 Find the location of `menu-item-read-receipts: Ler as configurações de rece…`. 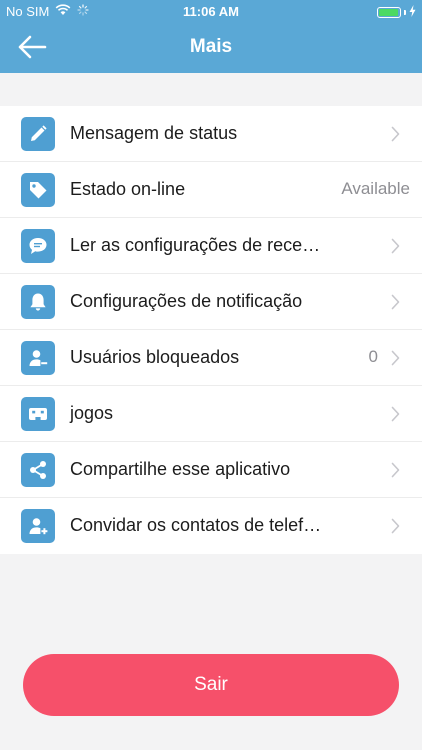

menu-item-read-receipts: Ler as configurações de rece… is located at coordinates (211, 246).